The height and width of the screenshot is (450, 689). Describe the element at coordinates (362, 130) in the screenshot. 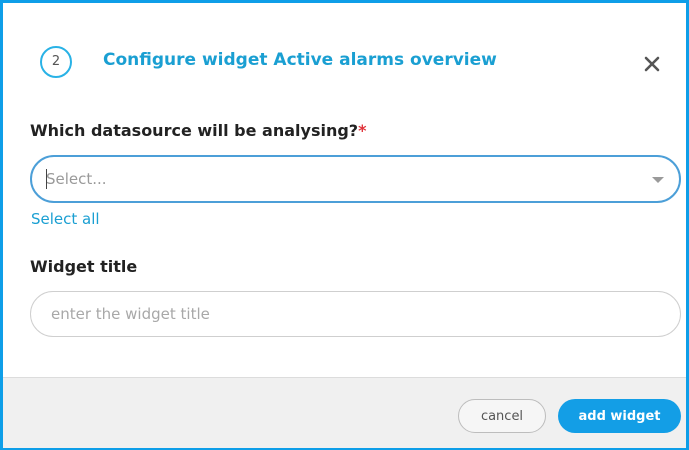

I see `required-marker: *` at that location.